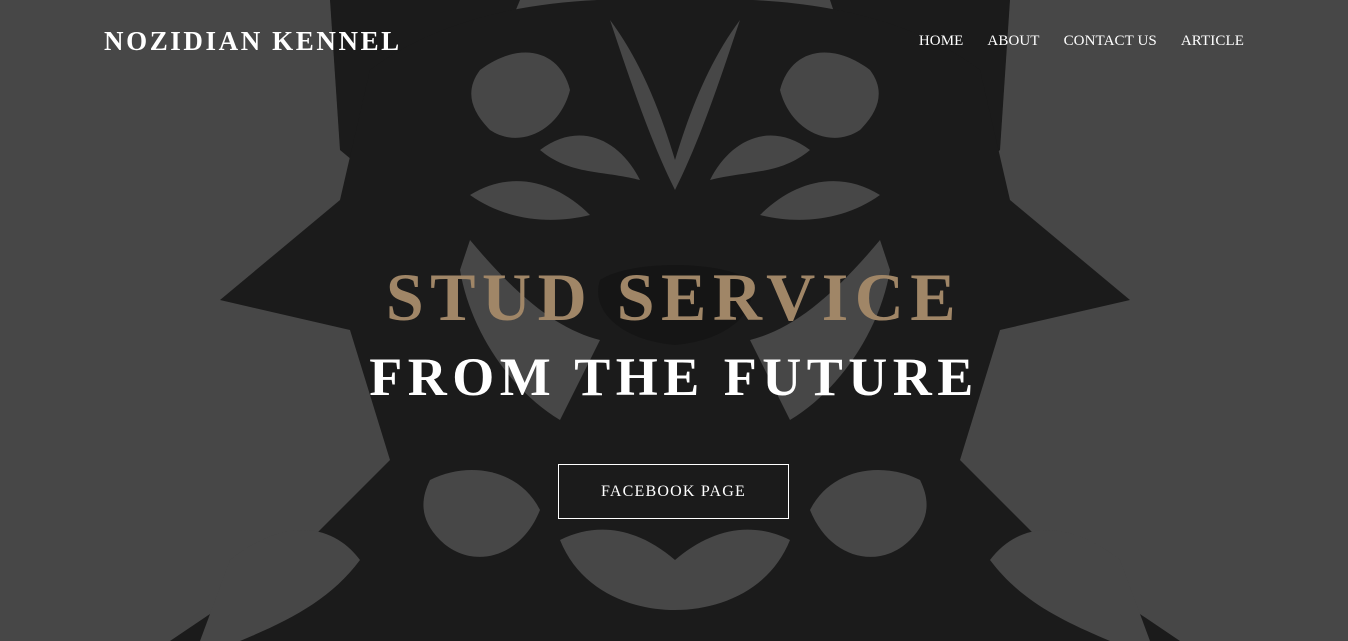  What do you see at coordinates (1013, 41) in the screenshot?
I see `nav-item-about: ABOUT` at bounding box center [1013, 41].